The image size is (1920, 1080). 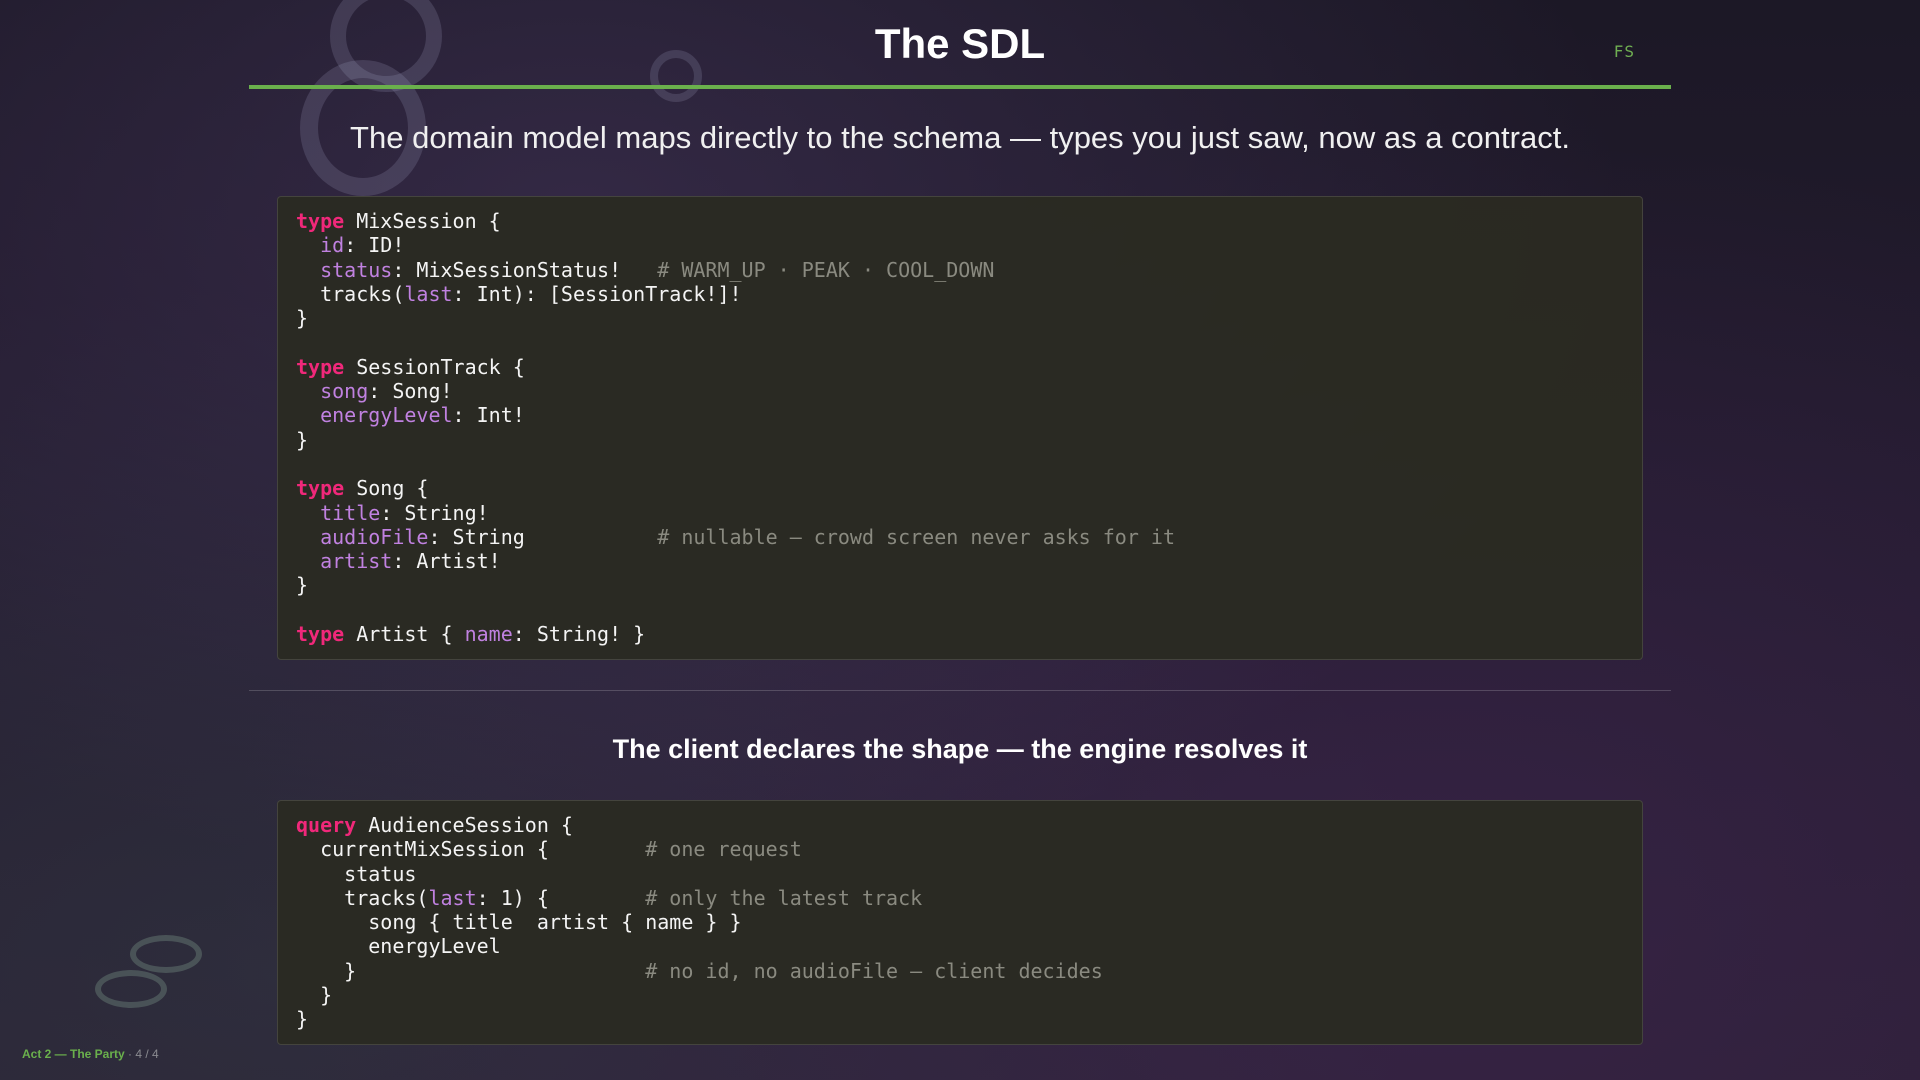 What do you see at coordinates (374, 245) in the screenshot?
I see `code-text: : ID!` at bounding box center [374, 245].